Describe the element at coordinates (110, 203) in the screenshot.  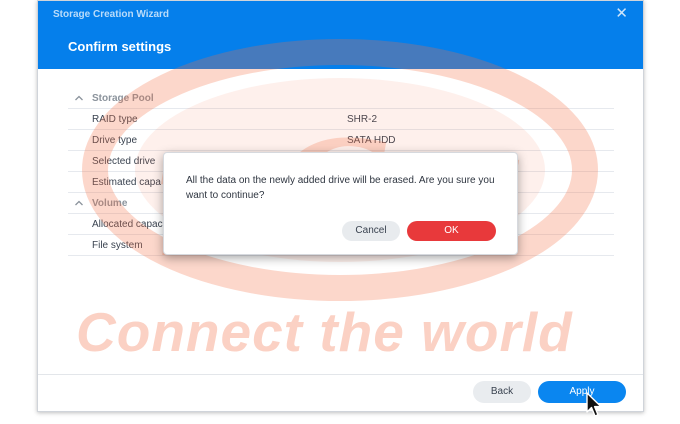
I see `section-label: Volume` at that location.